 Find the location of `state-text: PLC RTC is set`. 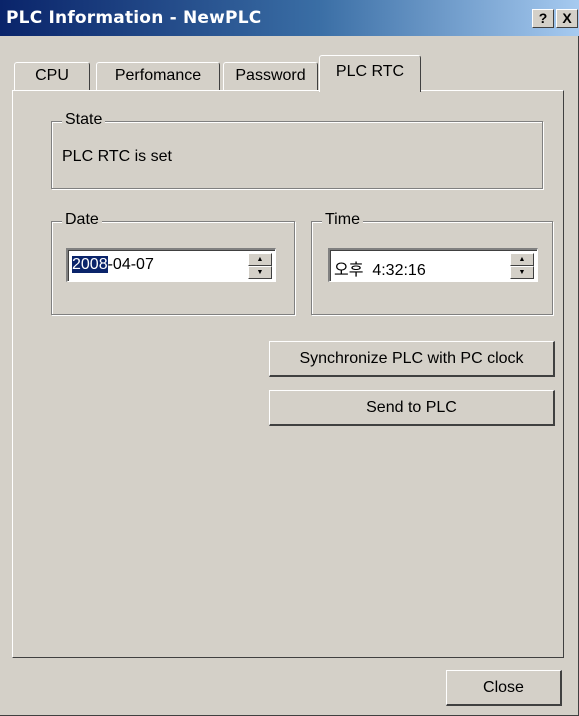

state-text: PLC RTC is set is located at coordinates (117, 156).